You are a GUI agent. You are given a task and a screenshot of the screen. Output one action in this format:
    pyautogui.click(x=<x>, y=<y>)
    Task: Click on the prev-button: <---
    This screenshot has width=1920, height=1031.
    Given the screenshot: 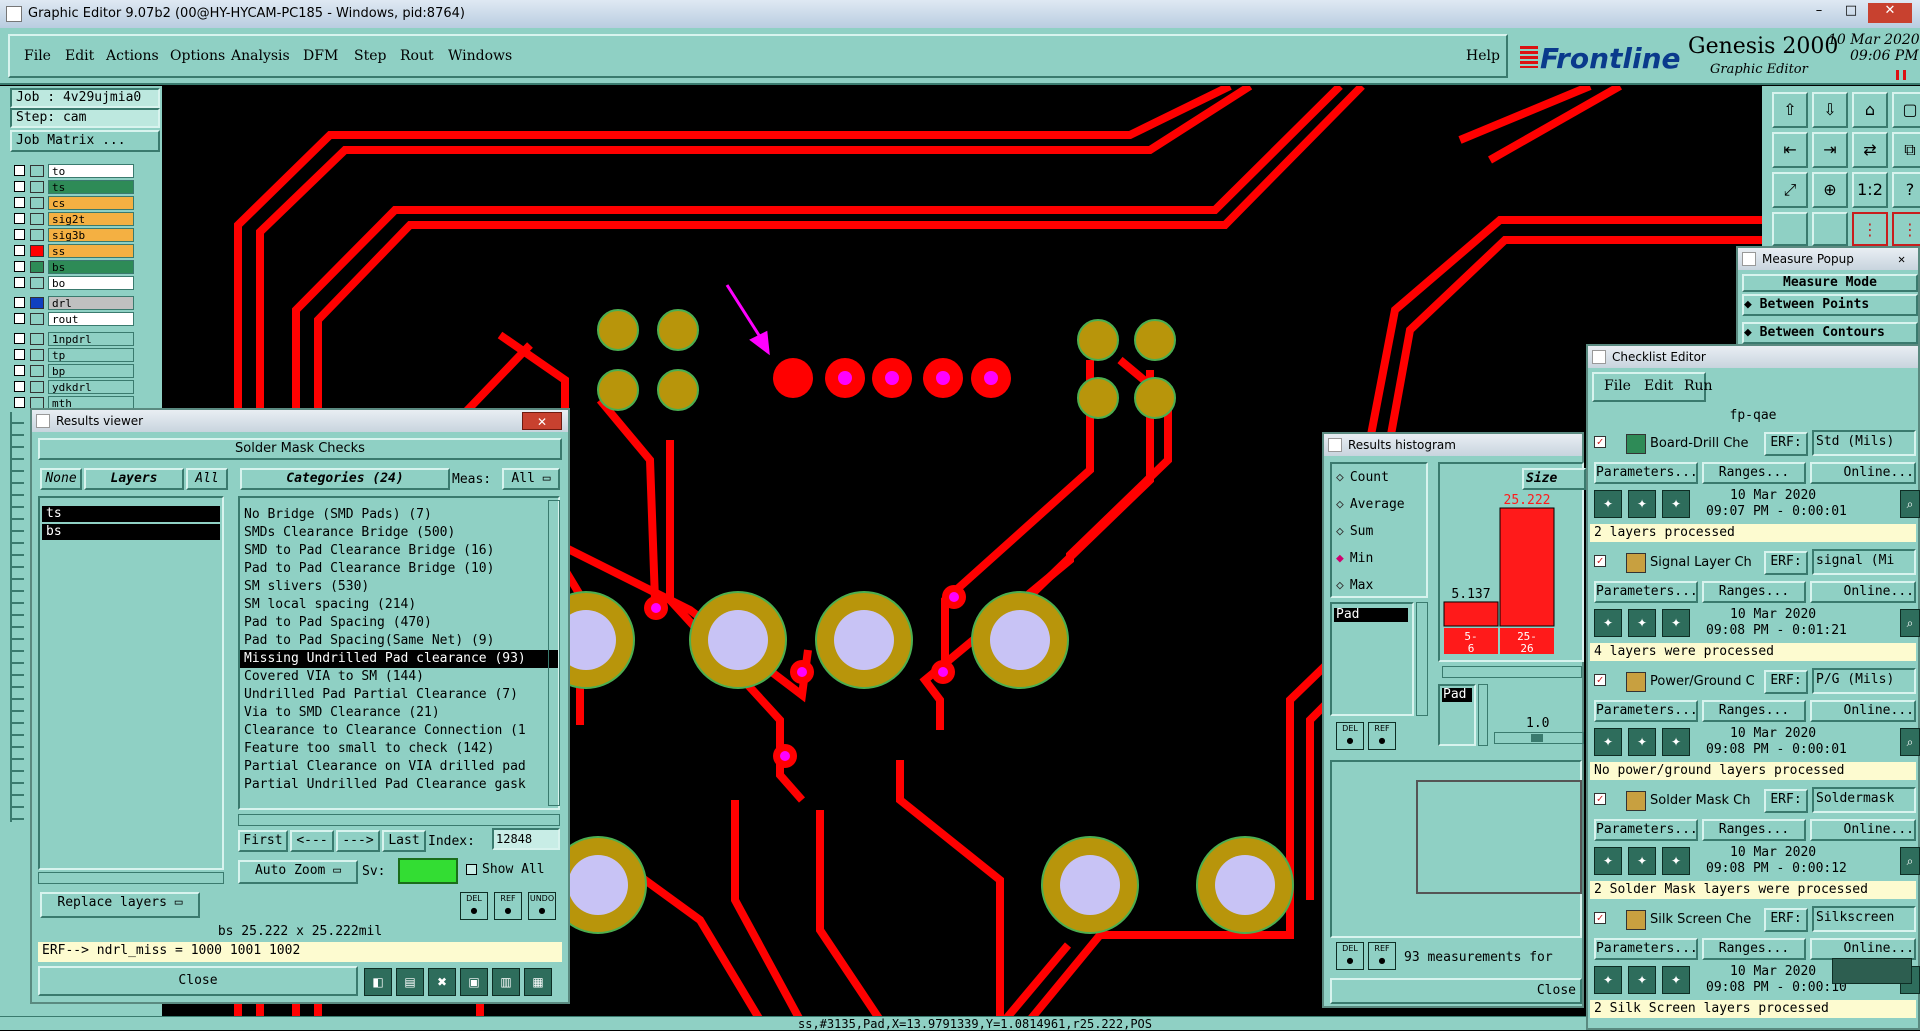 What is the action you would take?
    pyautogui.click(x=312, y=841)
    